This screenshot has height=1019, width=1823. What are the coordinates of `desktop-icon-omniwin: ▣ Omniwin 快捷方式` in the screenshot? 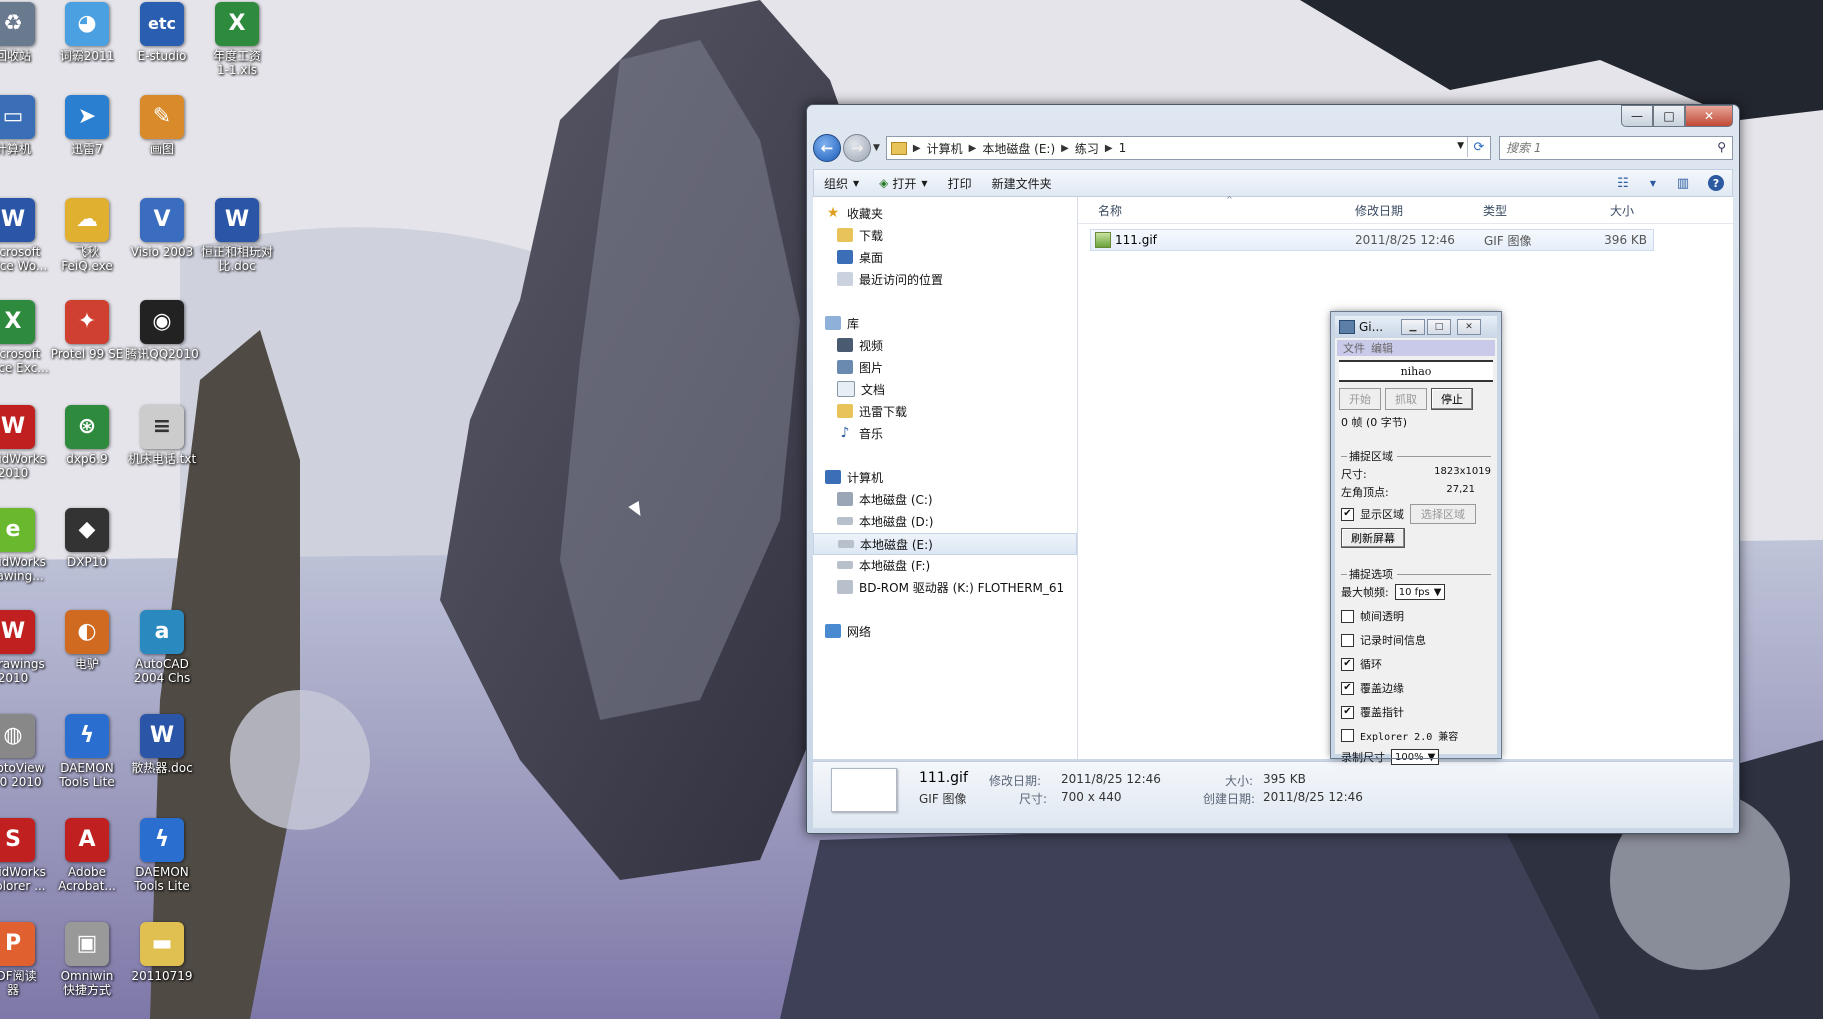 It's located at (87, 959).